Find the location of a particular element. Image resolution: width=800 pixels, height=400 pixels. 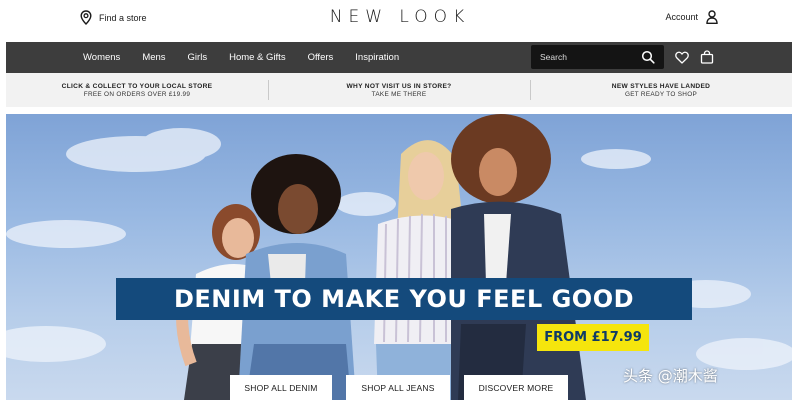

top-header: Find a store NEW LOOK Account is located at coordinates (400, 21).